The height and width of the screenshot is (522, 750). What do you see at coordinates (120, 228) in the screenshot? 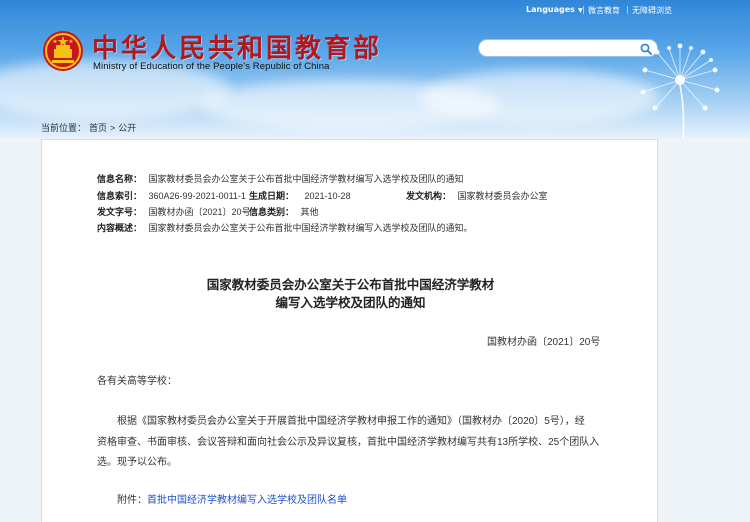
I see `info-summary-label: 内容概述：` at bounding box center [120, 228].